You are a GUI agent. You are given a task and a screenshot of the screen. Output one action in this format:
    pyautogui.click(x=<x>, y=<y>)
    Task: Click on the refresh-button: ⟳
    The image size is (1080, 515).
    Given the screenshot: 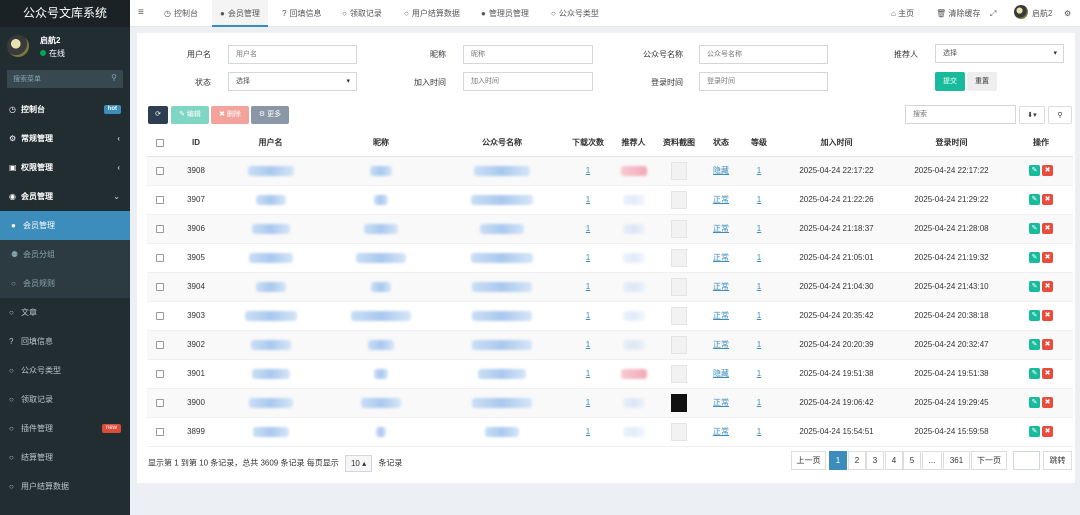 What is the action you would take?
    pyautogui.click(x=158, y=115)
    